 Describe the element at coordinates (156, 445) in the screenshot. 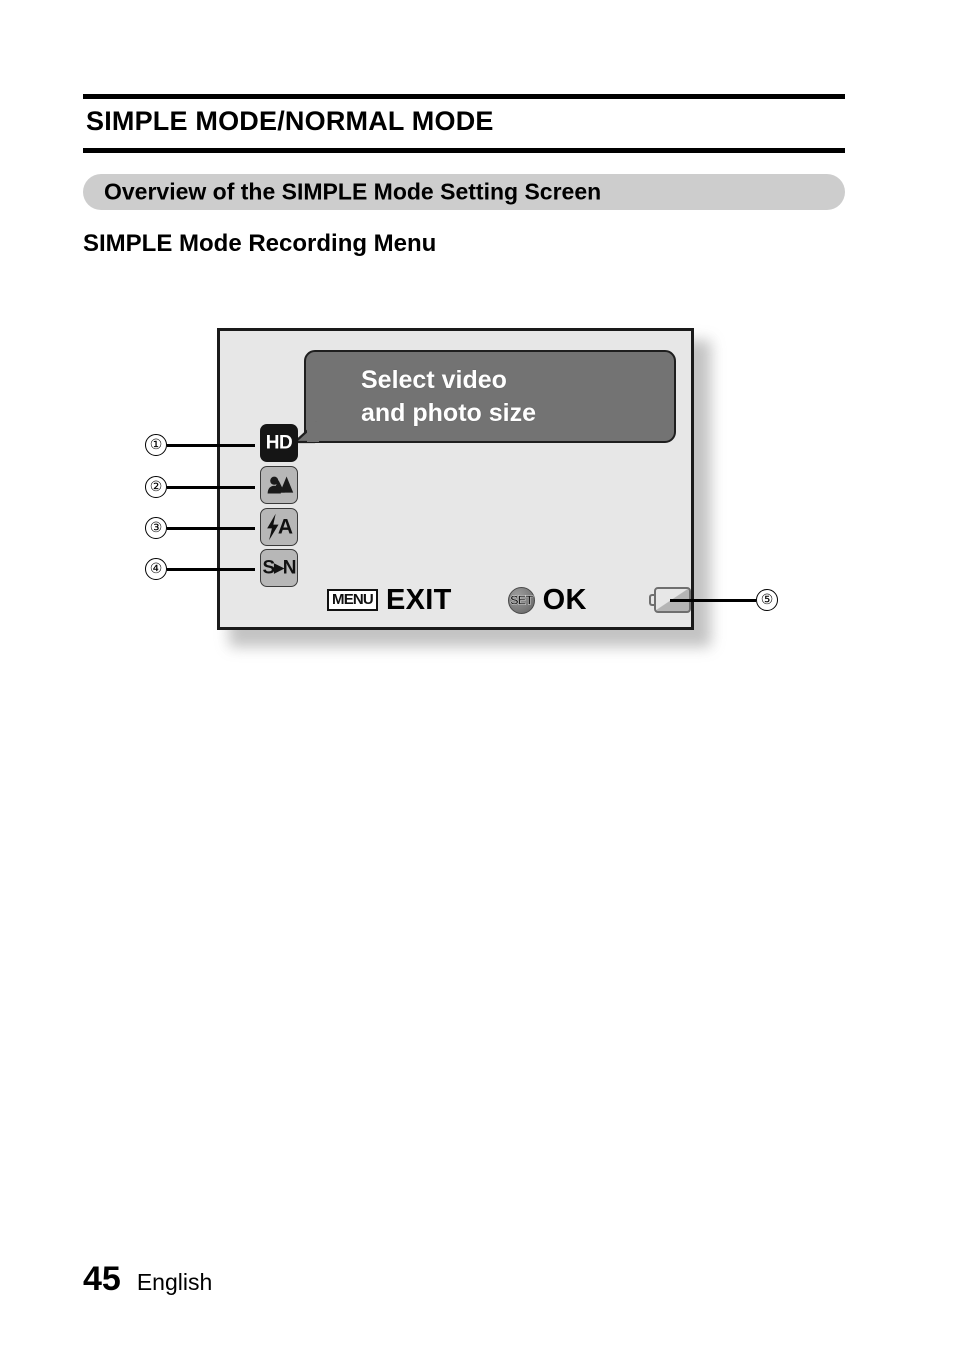

I see `callout-number-1: ①` at that location.